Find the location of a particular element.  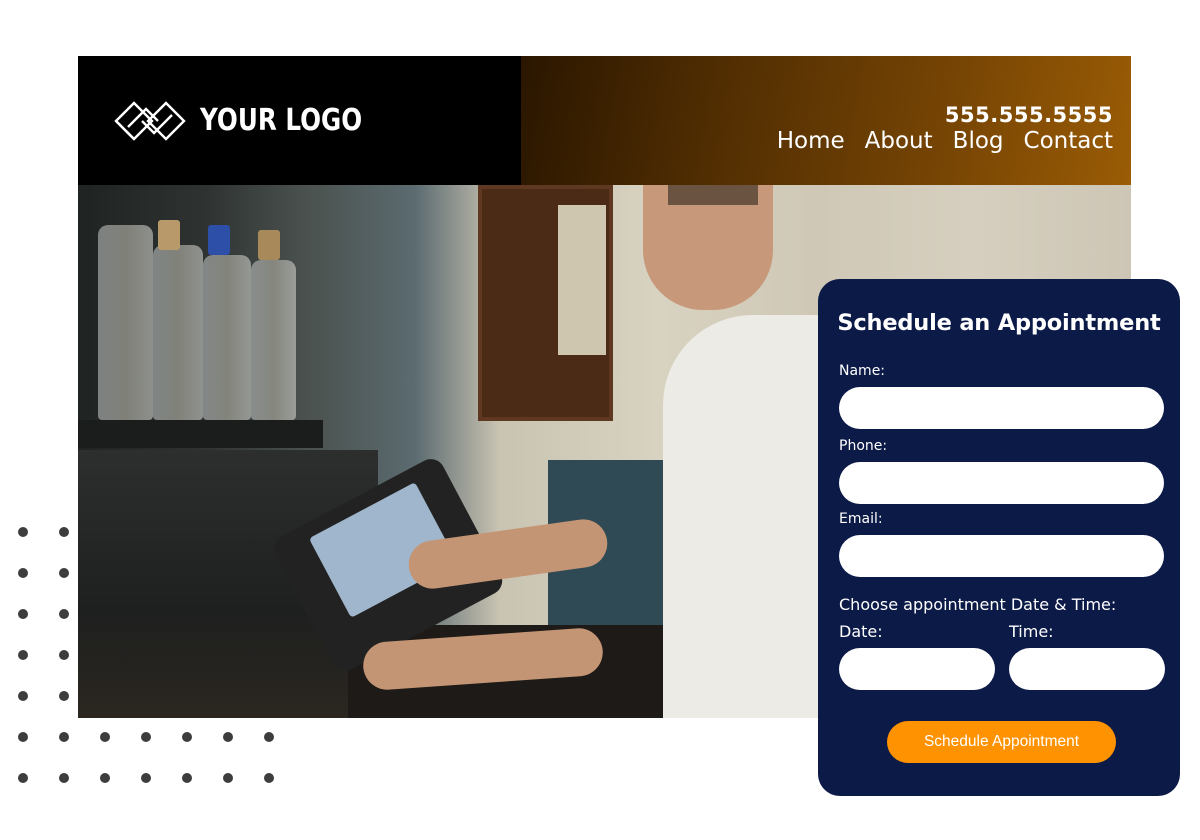

schedule-appointment-button: Schedule Appointment is located at coordinates (1001, 742).